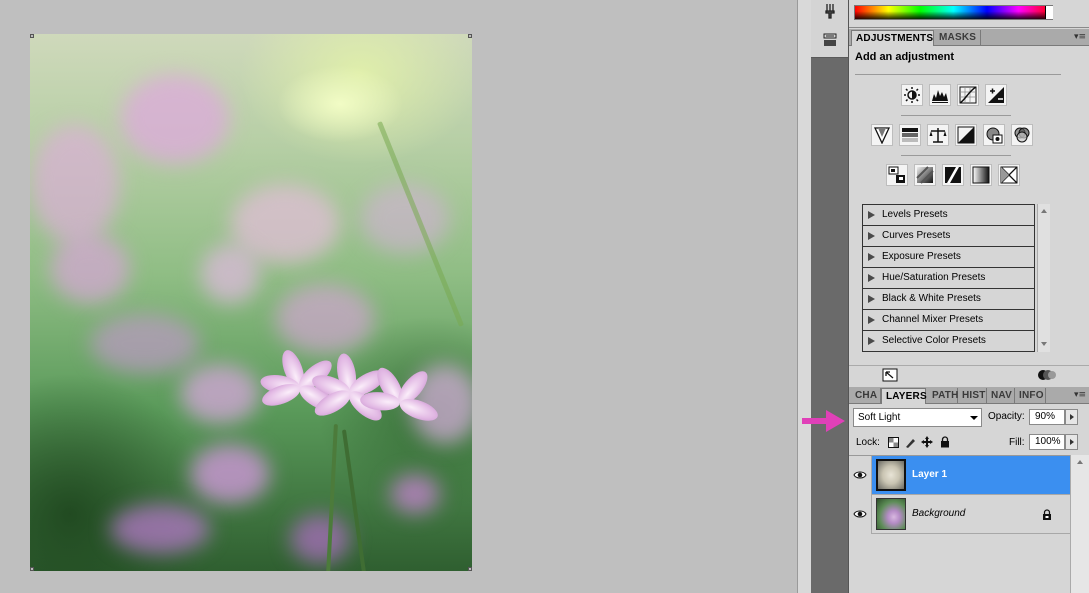  What do you see at coordinates (1009, 175) in the screenshot?
I see `selective-color-icon` at bounding box center [1009, 175].